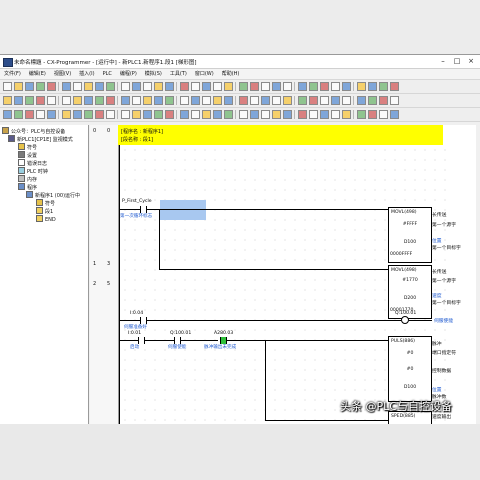  I want to click on coil-servo-enable, so click(405, 320).